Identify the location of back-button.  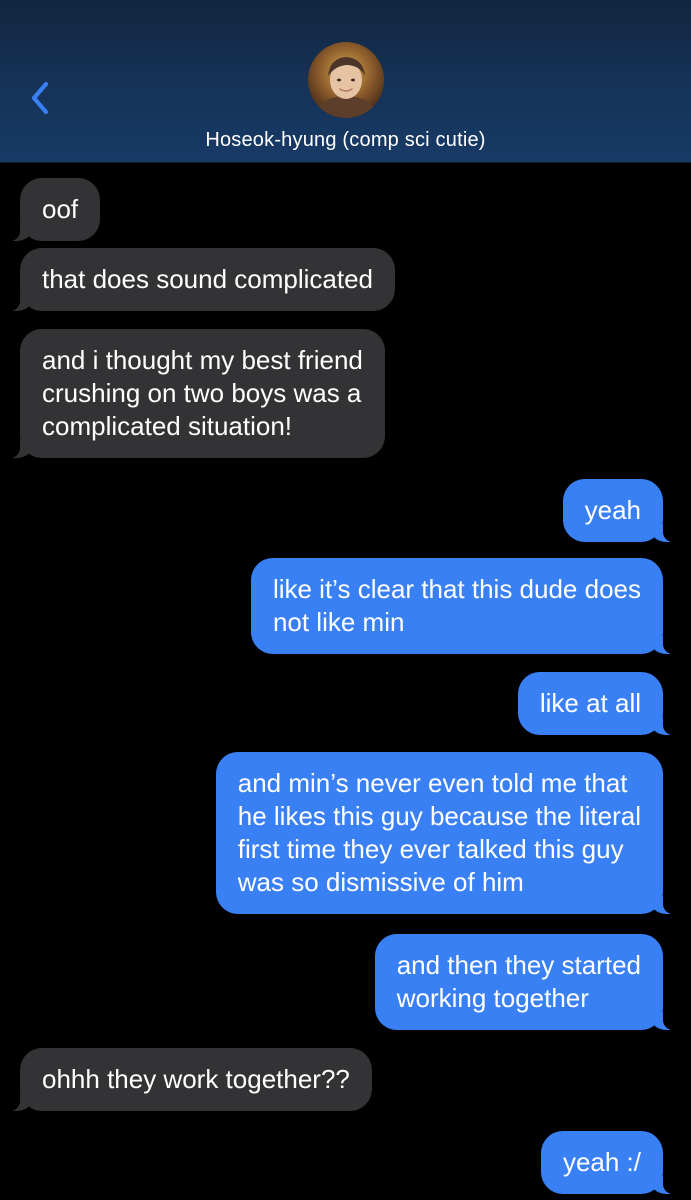
(42, 98).